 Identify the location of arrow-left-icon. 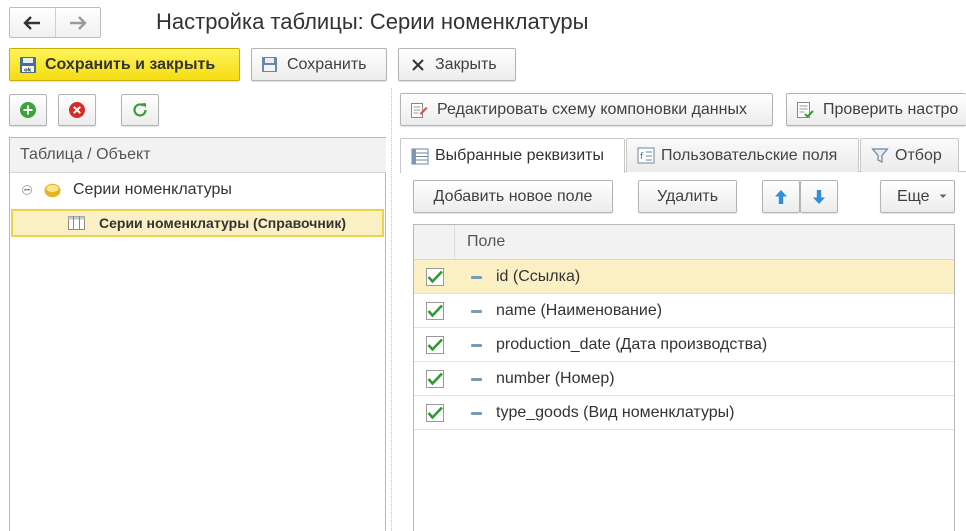
(32, 22).